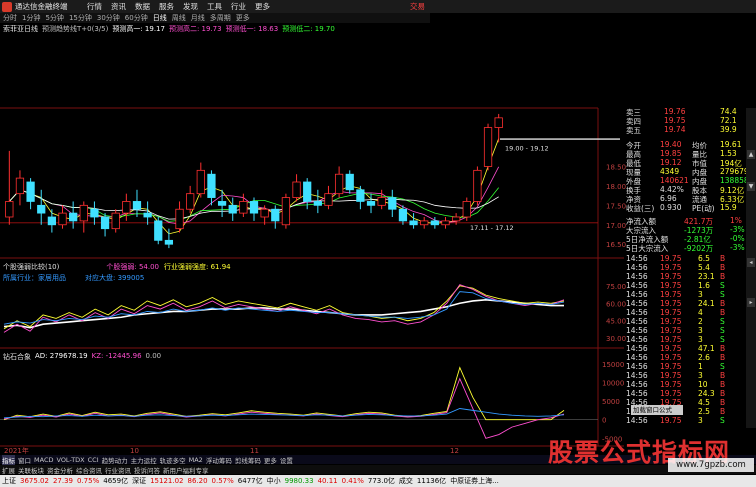 The width and height of the screenshot is (756, 487). I want to click on flow-label: 5日大宗流入, so click(647, 248).